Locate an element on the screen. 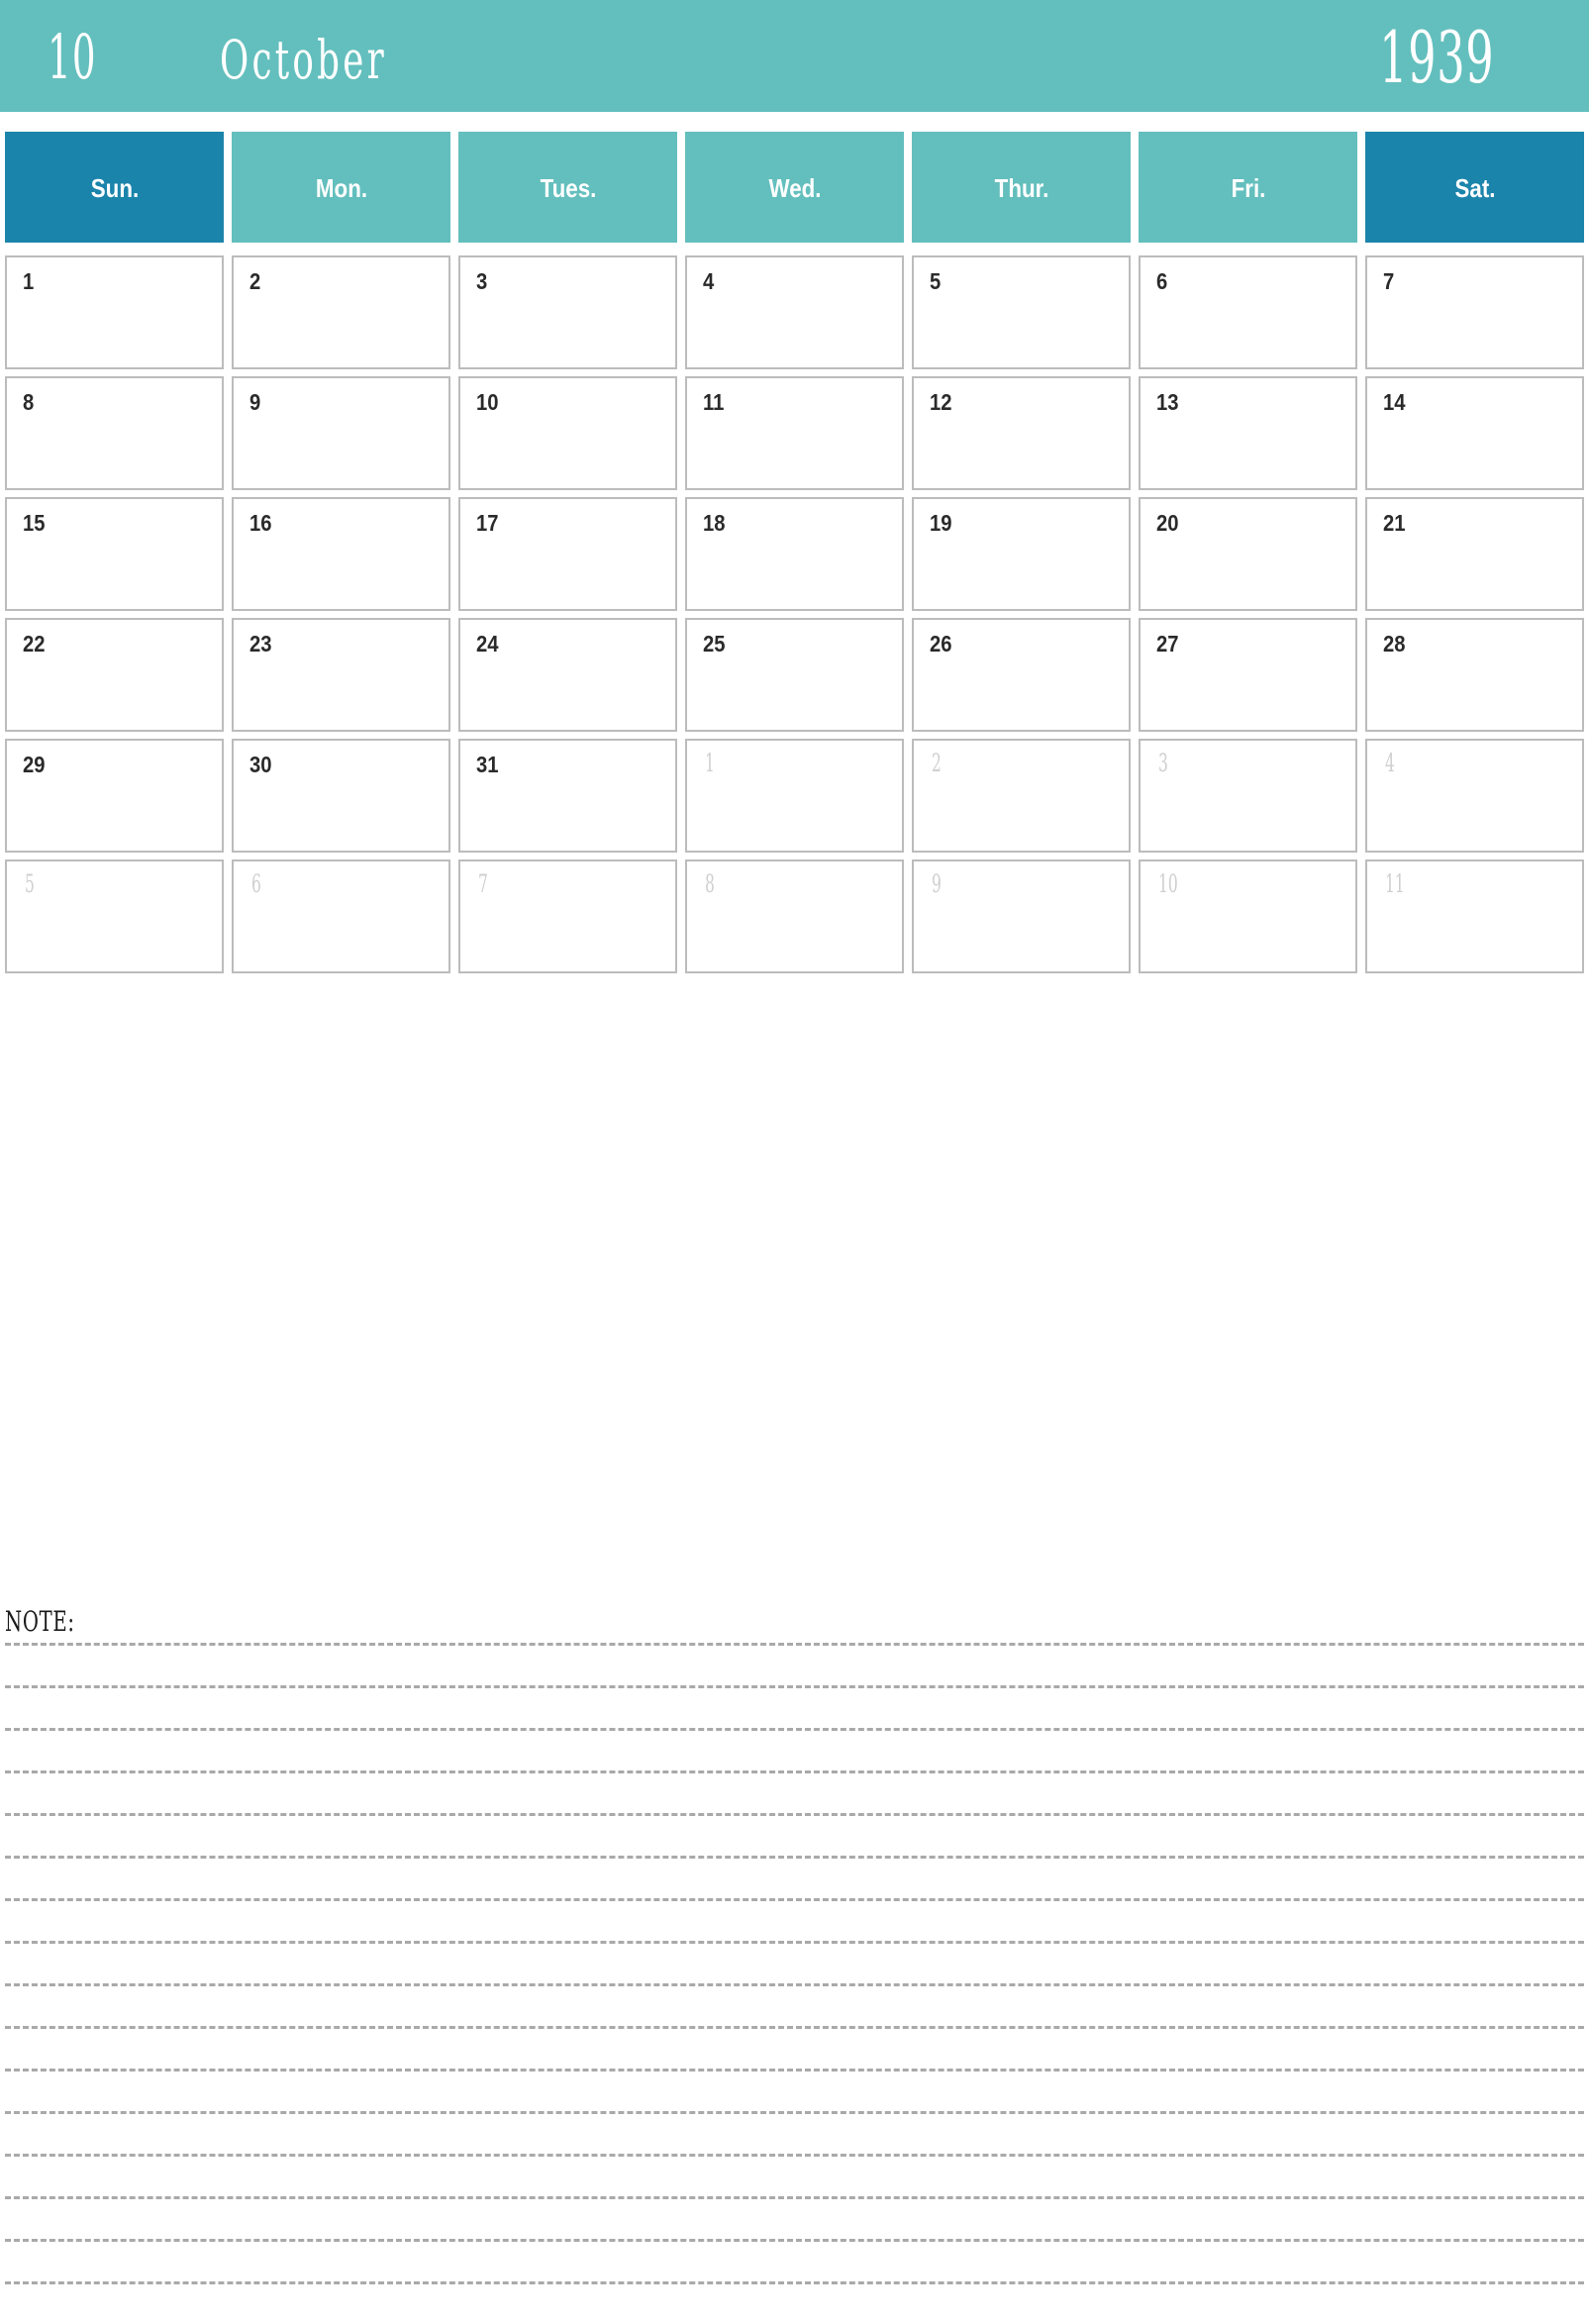  date-cell: 14 is located at coordinates (1474, 433).